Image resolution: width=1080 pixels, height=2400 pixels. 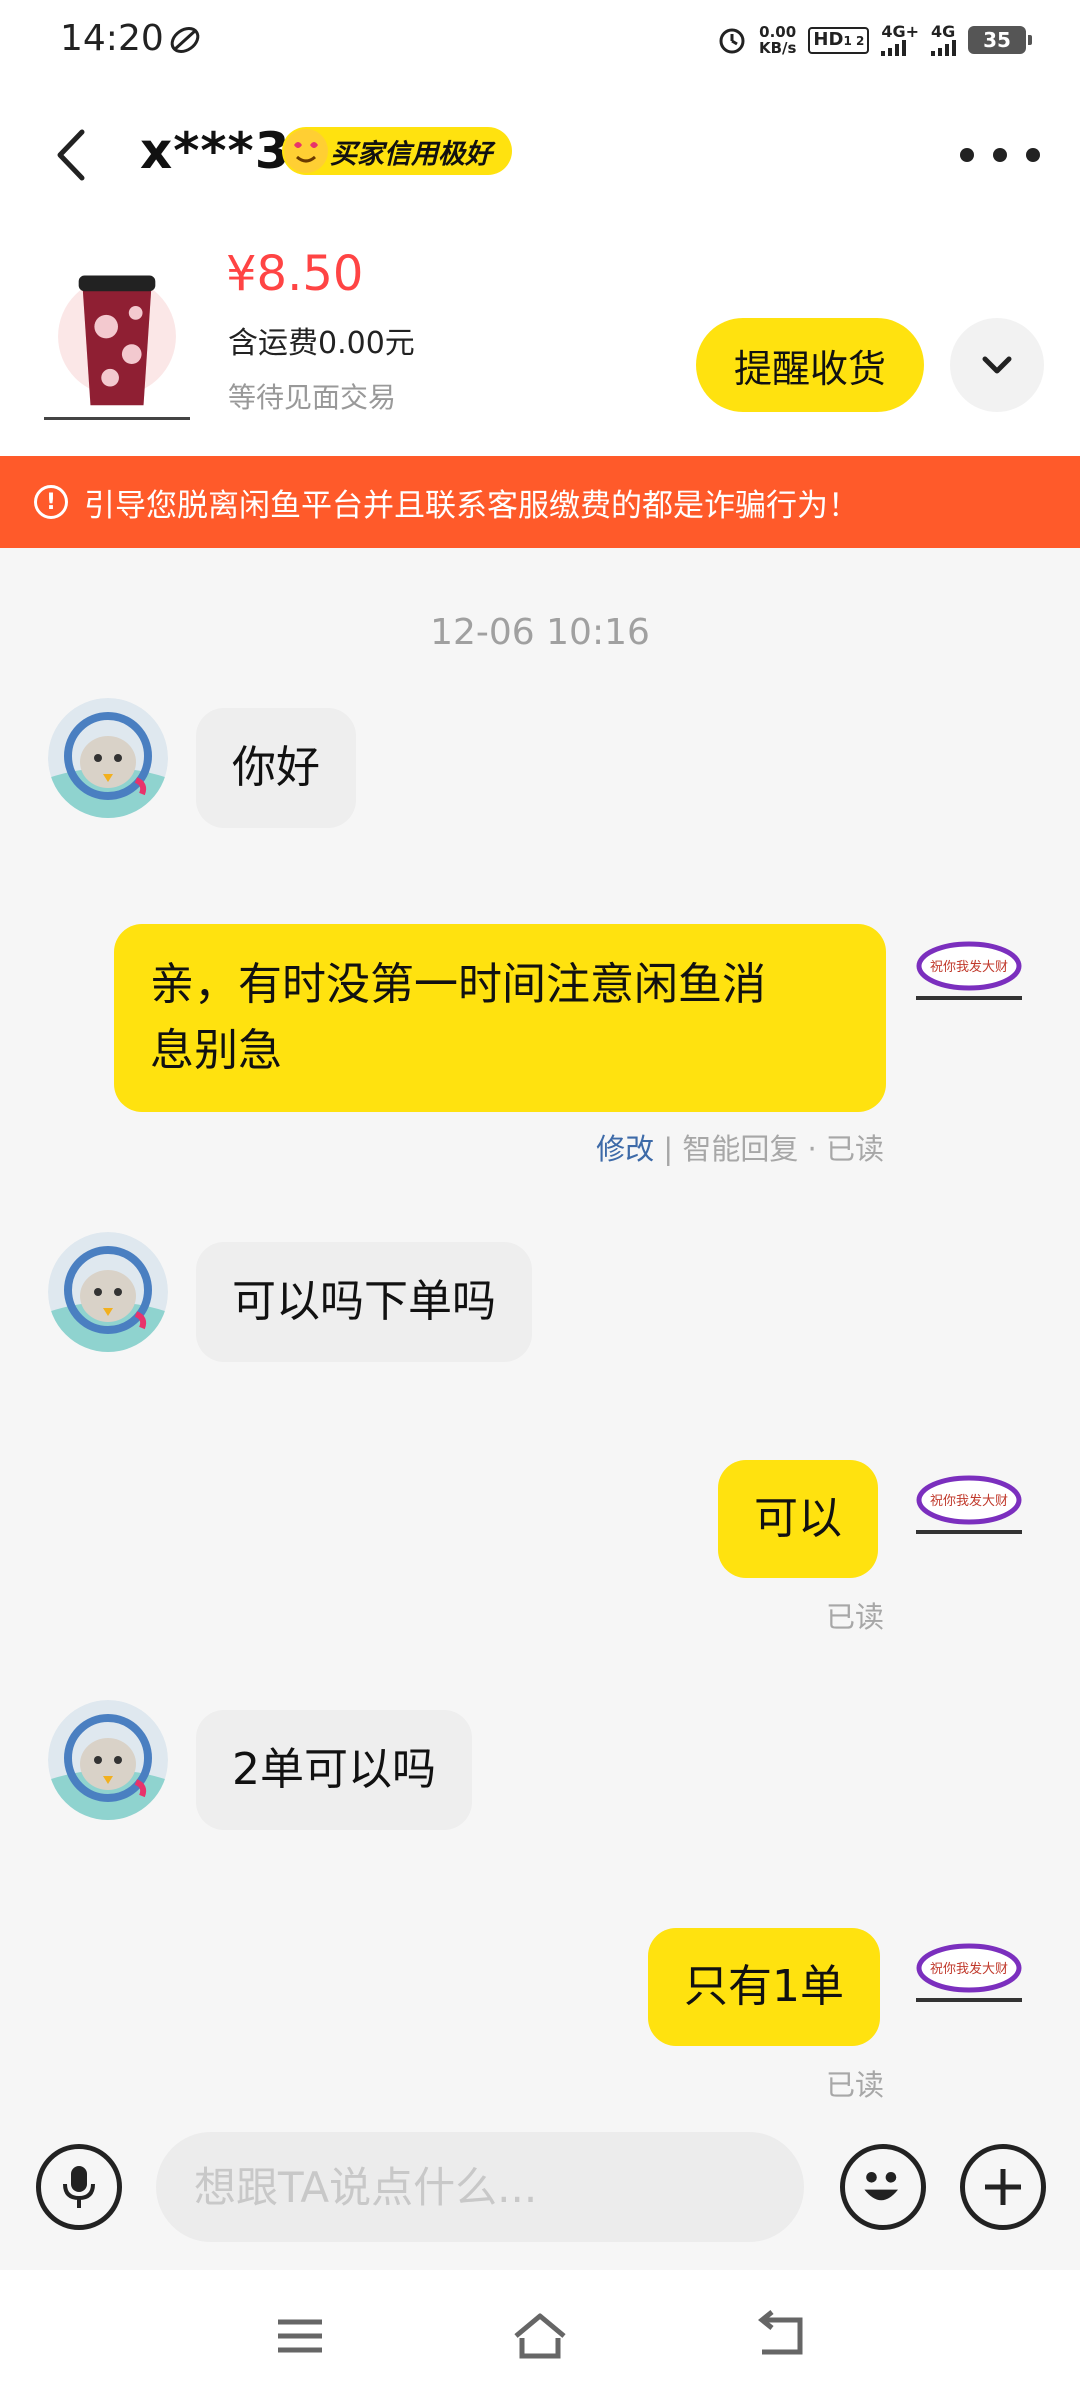 What do you see at coordinates (874, 40) in the screenshot?
I see `status-icons: 0.00 KB/s HD1 2 4G+ 4G 35` at bounding box center [874, 40].